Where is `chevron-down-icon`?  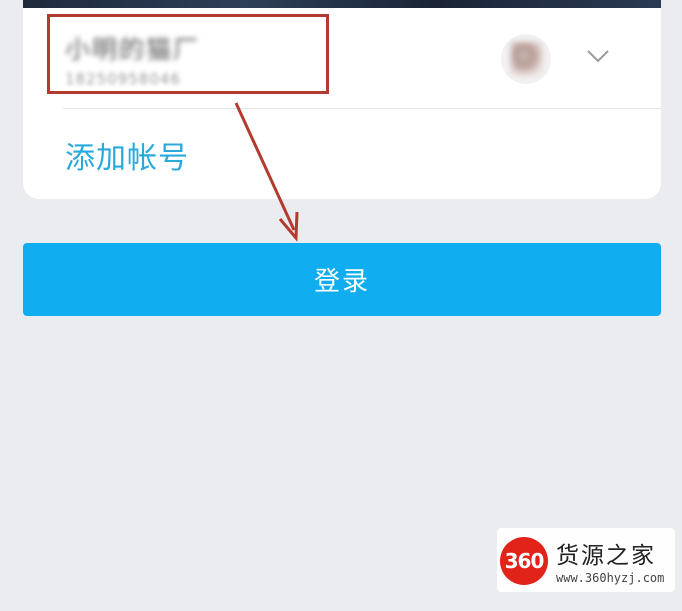 chevron-down-icon is located at coordinates (598, 56).